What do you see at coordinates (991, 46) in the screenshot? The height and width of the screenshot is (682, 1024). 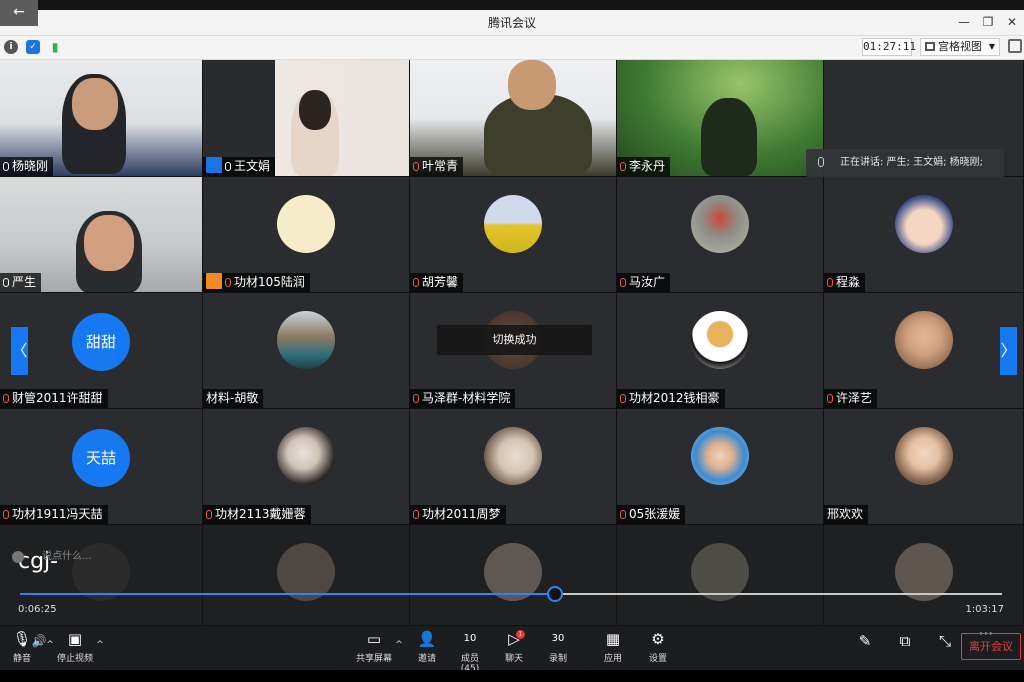 I see `chevron-down-icon: ▼` at bounding box center [991, 46].